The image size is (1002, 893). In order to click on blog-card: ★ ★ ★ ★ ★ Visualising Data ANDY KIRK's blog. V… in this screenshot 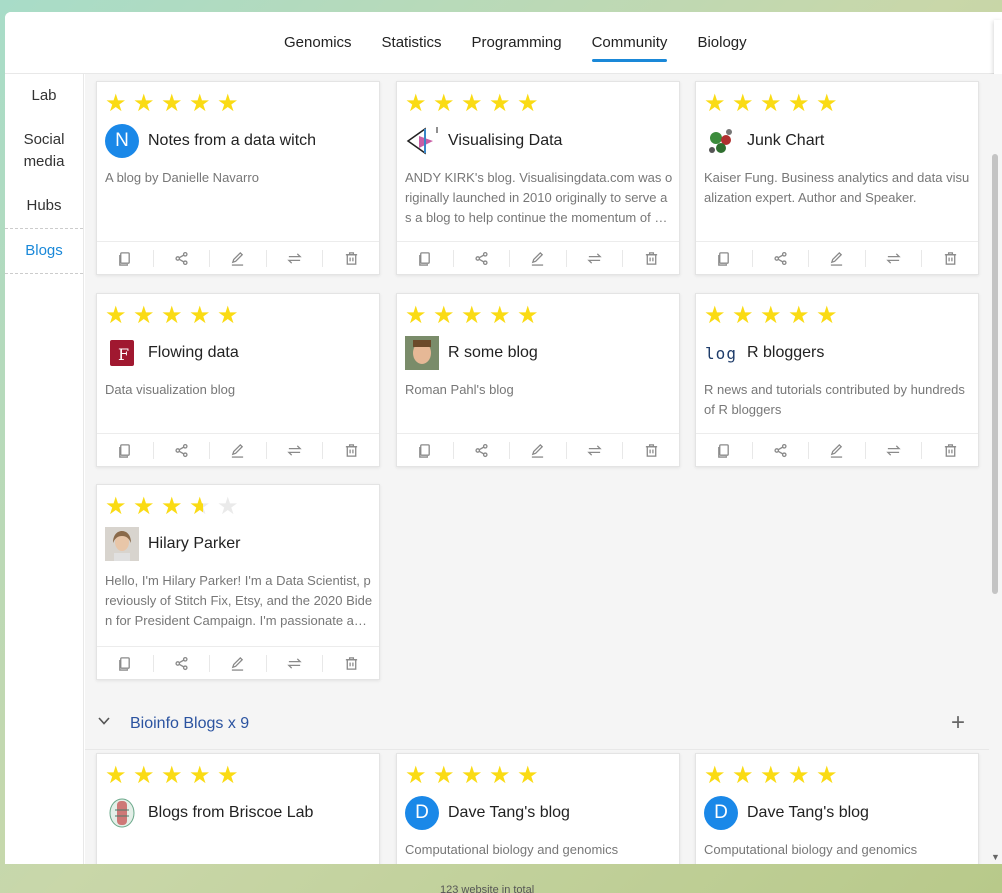, I will do `click(538, 178)`.